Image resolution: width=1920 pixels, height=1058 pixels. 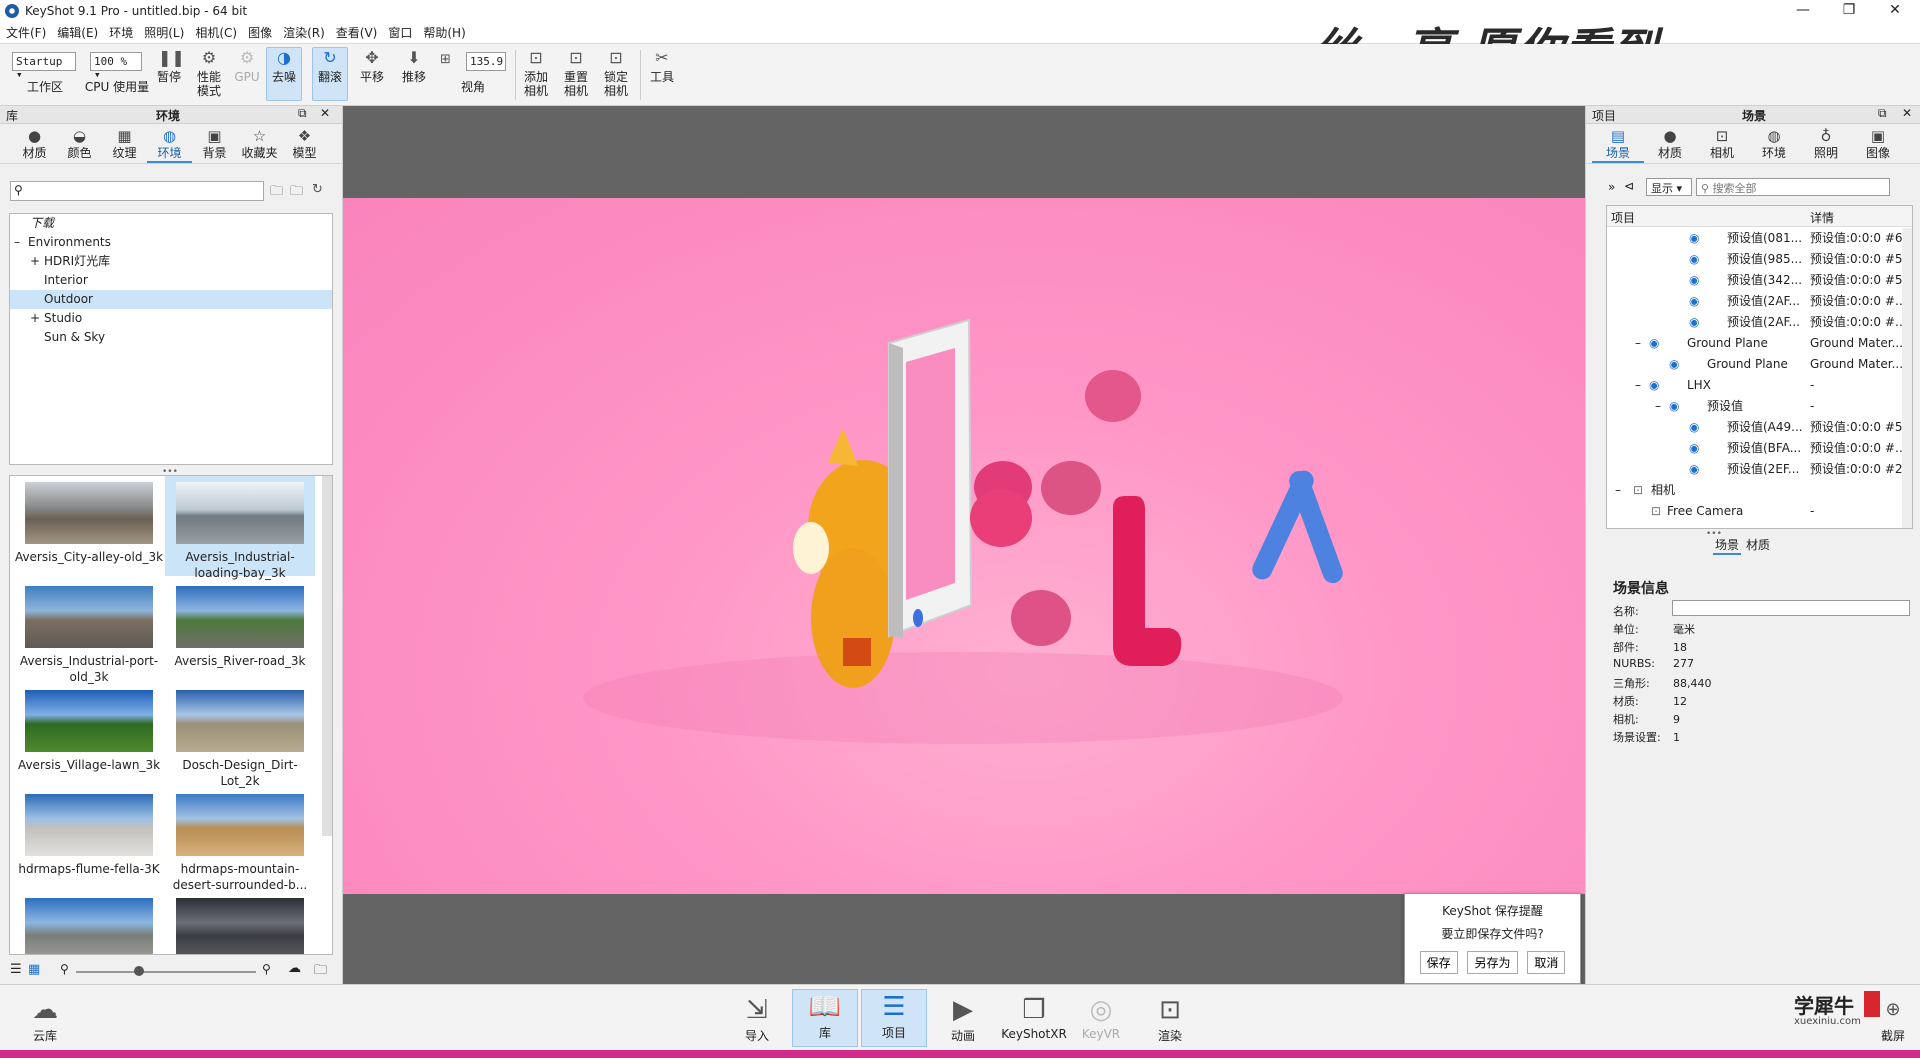 I want to click on animation-button: ▶ 动画, so click(x=963, y=1018).